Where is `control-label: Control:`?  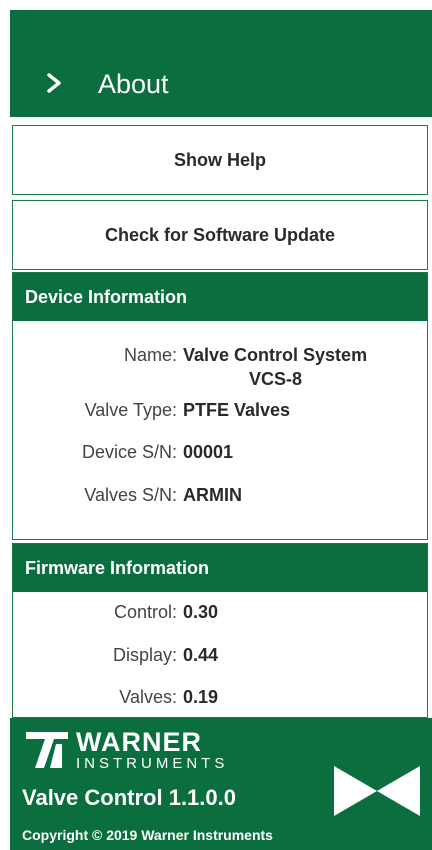 control-label: Control: is located at coordinates (145, 612).